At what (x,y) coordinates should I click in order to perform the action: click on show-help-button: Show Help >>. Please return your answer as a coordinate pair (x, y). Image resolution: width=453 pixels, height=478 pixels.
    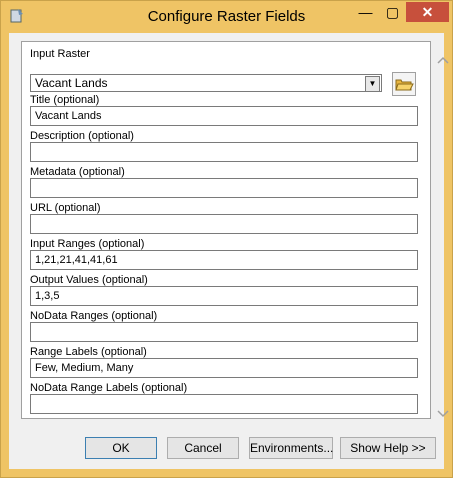
    Looking at the image, I should click on (388, 448).